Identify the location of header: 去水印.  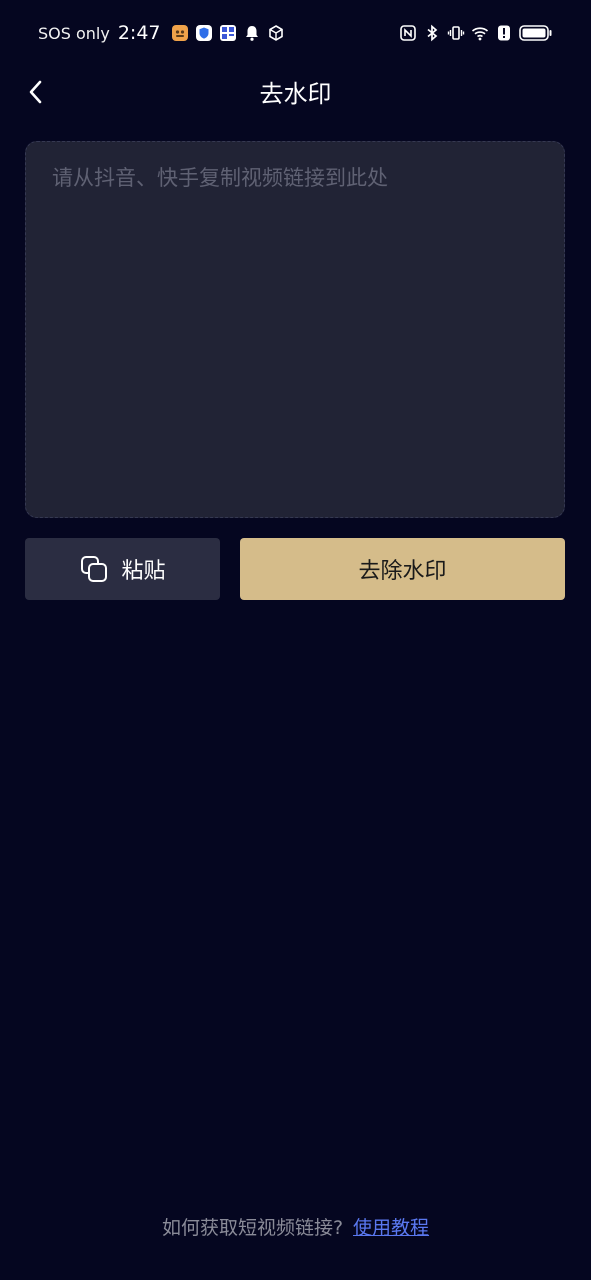
(295, 92).